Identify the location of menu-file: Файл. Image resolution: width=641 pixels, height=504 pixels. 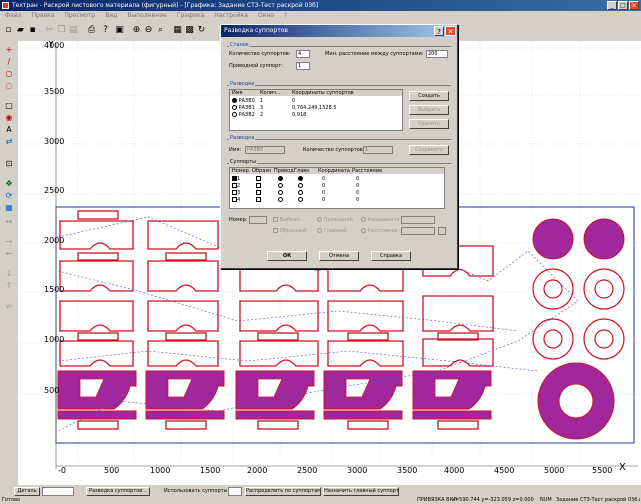
(13, 16).